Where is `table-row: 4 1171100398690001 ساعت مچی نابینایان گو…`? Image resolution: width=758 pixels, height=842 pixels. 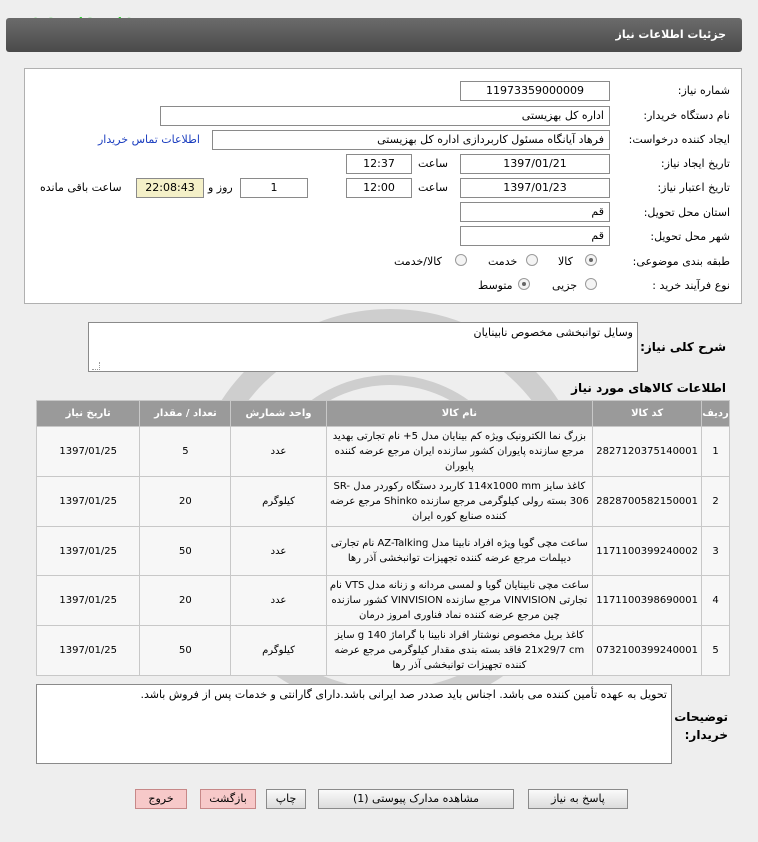
table-row: 4 1171100398690001 ساعت مچی نابینایان گو… is located at coordinates (382, 600).